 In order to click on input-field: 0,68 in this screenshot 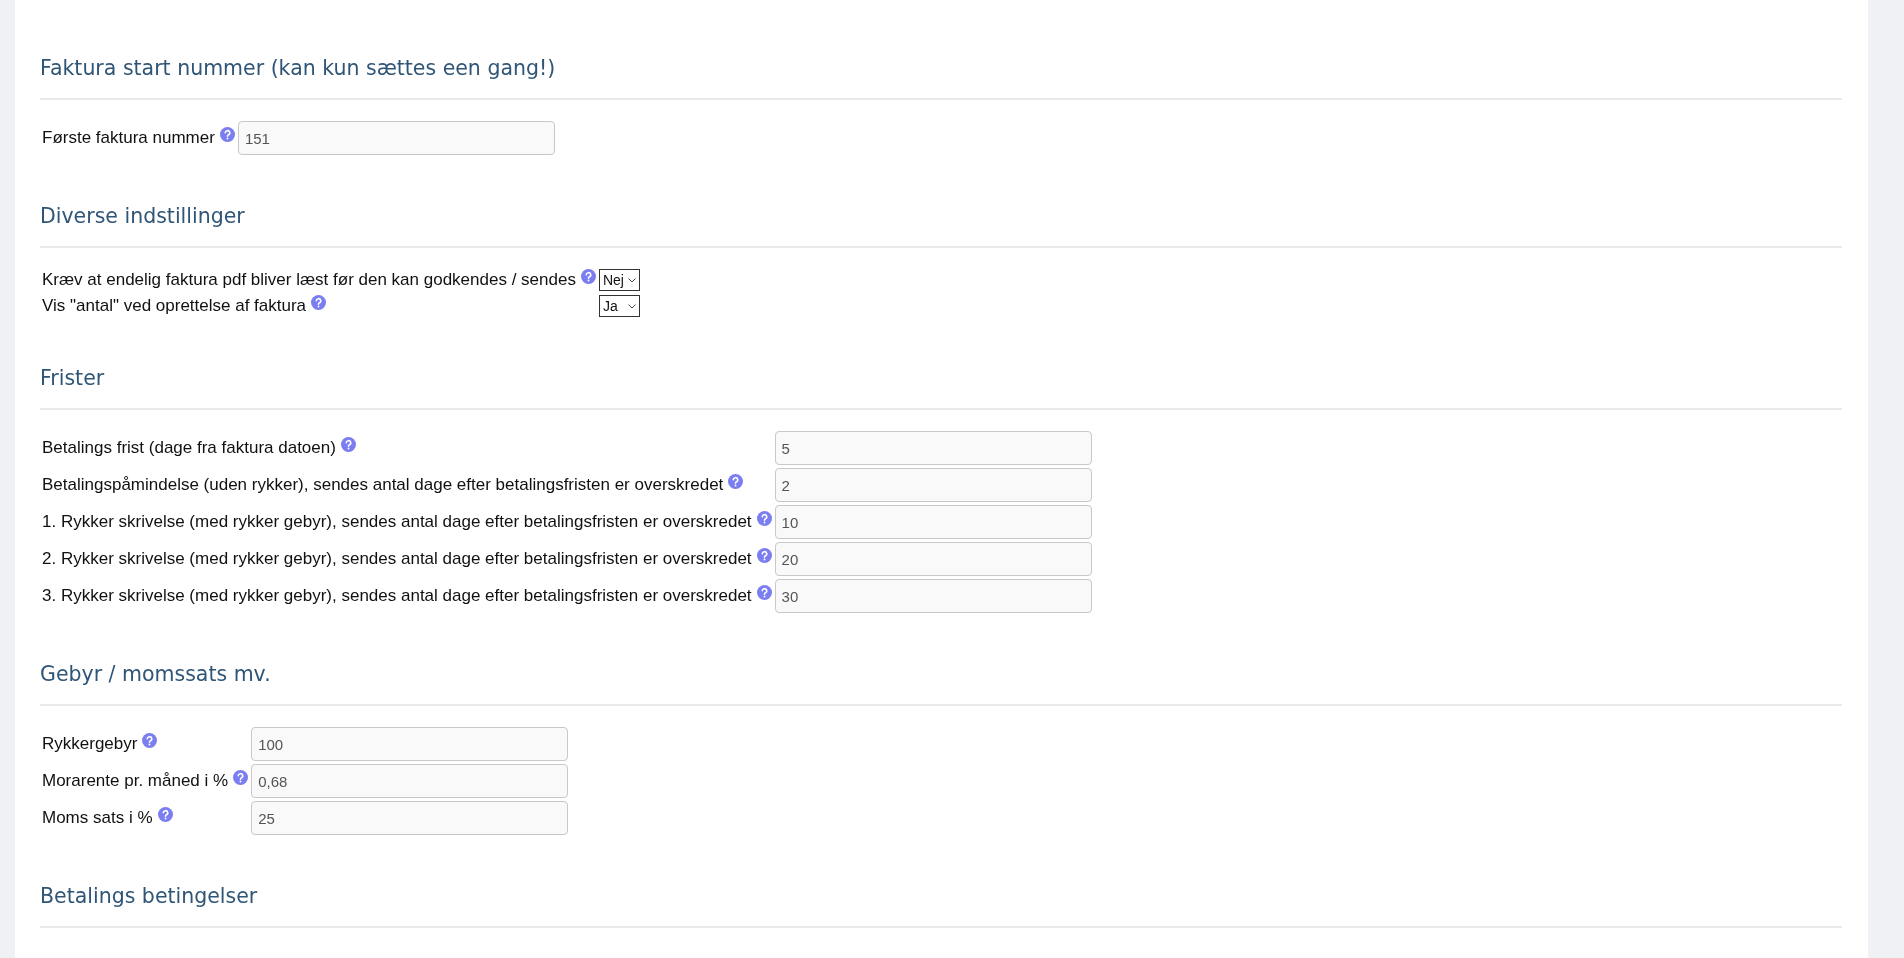, I will do `click(410, 781)`.